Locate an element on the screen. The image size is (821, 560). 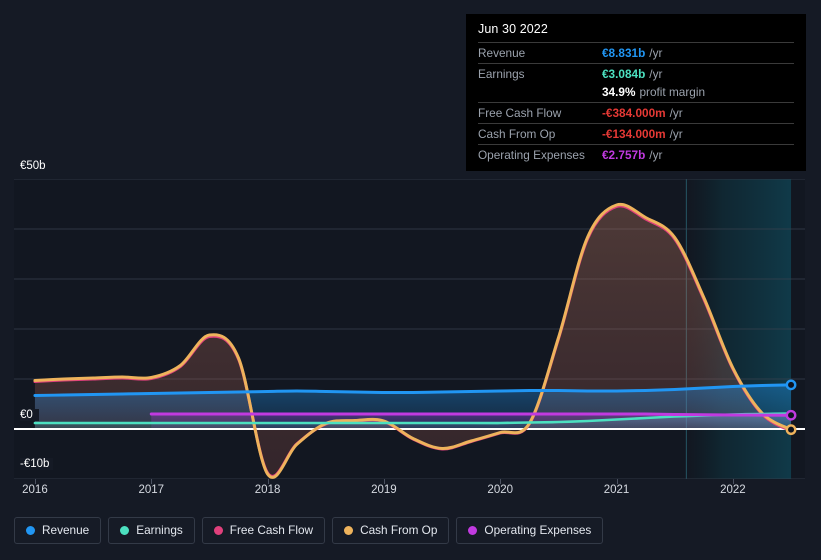
tooltip-value-revenue: €8.831b is located at coordinates (624, 53).